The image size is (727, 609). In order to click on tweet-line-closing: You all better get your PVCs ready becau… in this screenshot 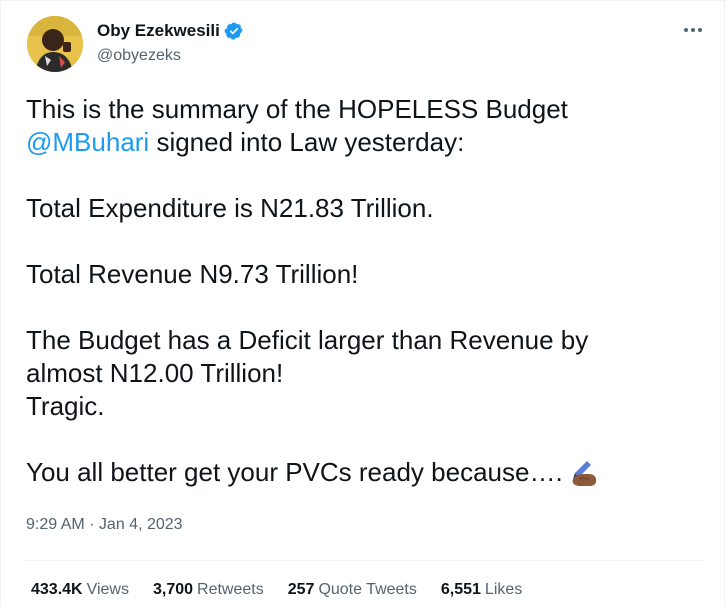, I will do `click(366, 475)`.